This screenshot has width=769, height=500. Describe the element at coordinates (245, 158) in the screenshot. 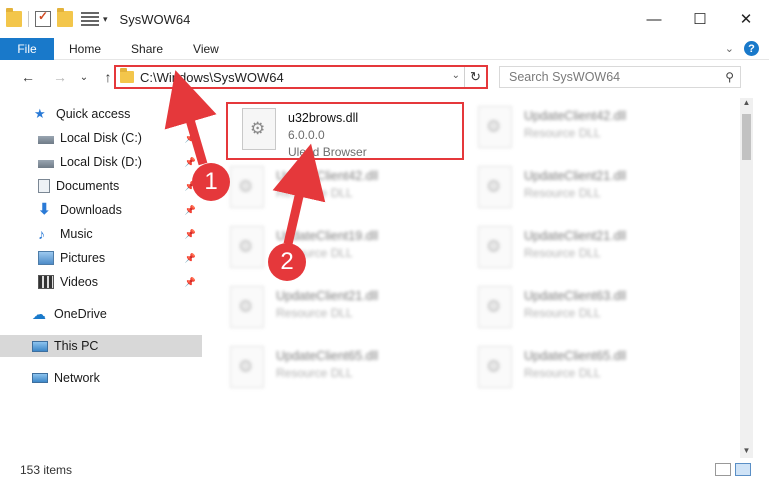

I see `annotation-arrows` at that location.